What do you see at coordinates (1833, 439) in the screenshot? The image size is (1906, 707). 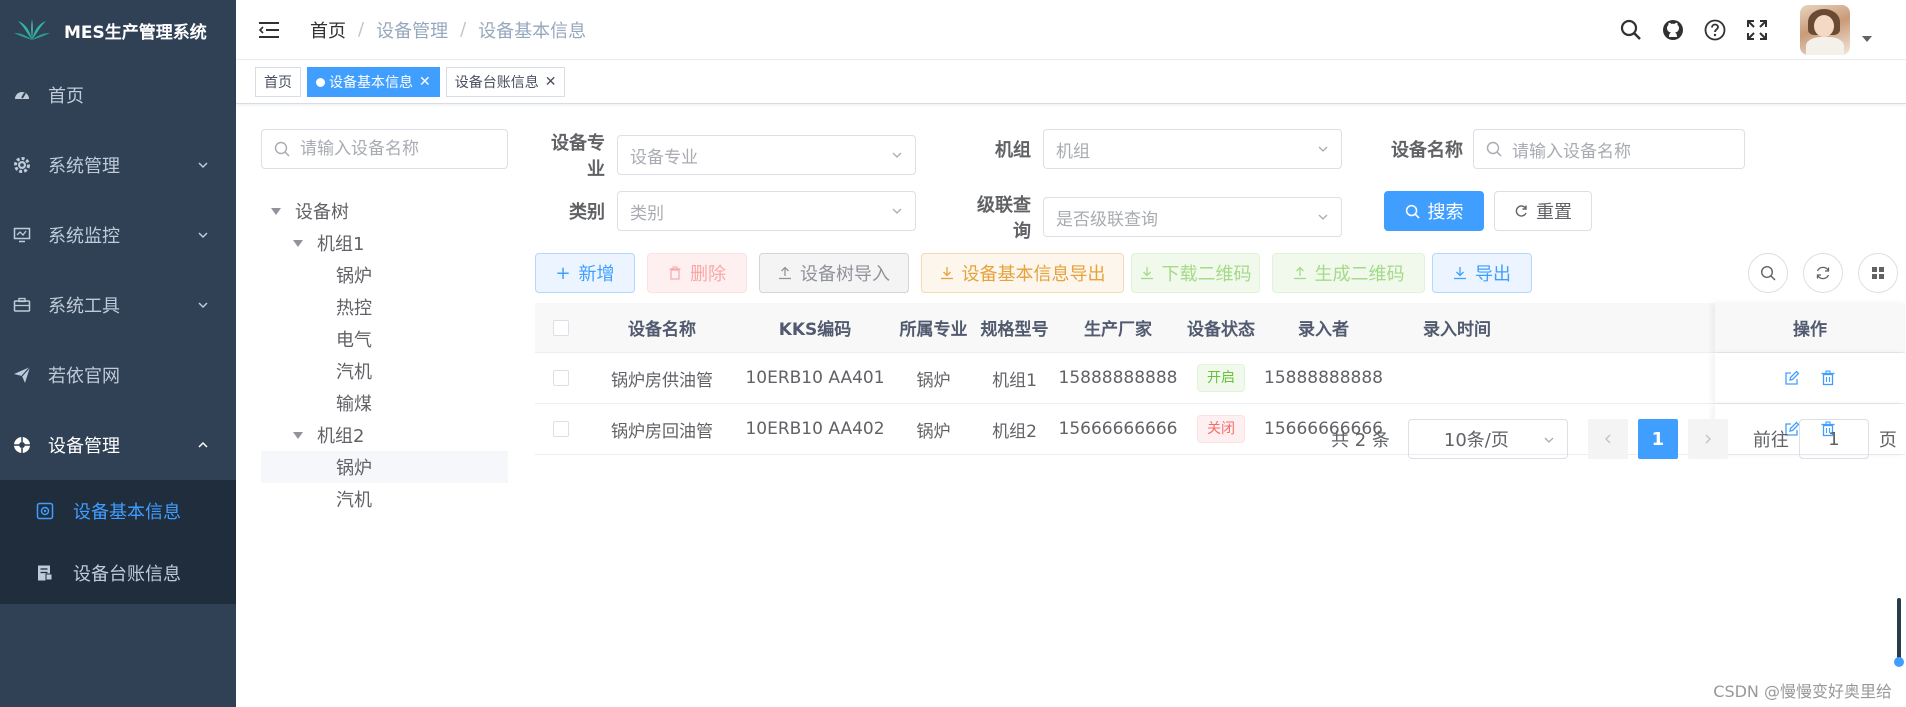 I see `goto-page-input: 1` at bounding box center [1833, 439].